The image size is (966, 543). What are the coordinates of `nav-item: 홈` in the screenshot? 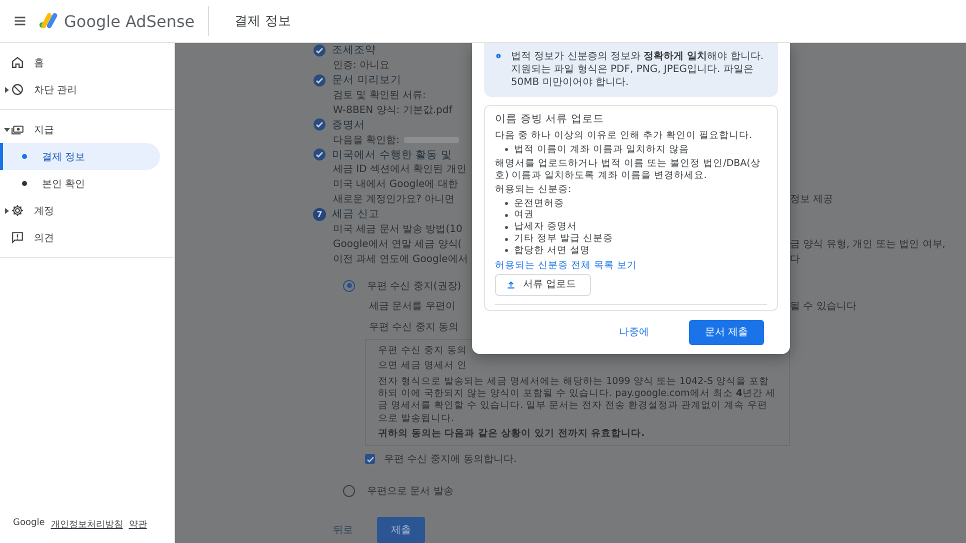 It's located at (27, 62).